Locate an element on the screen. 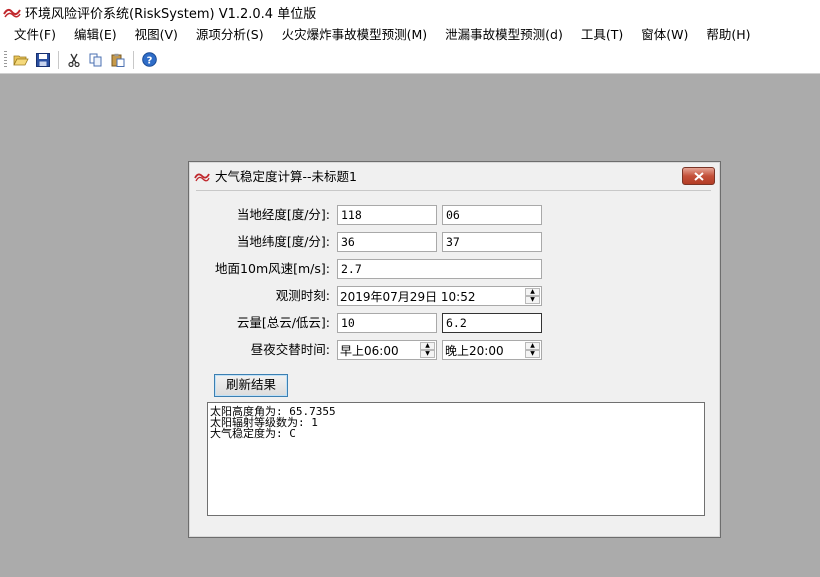 This screenshot has width=820, height=577. result-line: 大气稳定度为: C is located at coordinates (253, 433).